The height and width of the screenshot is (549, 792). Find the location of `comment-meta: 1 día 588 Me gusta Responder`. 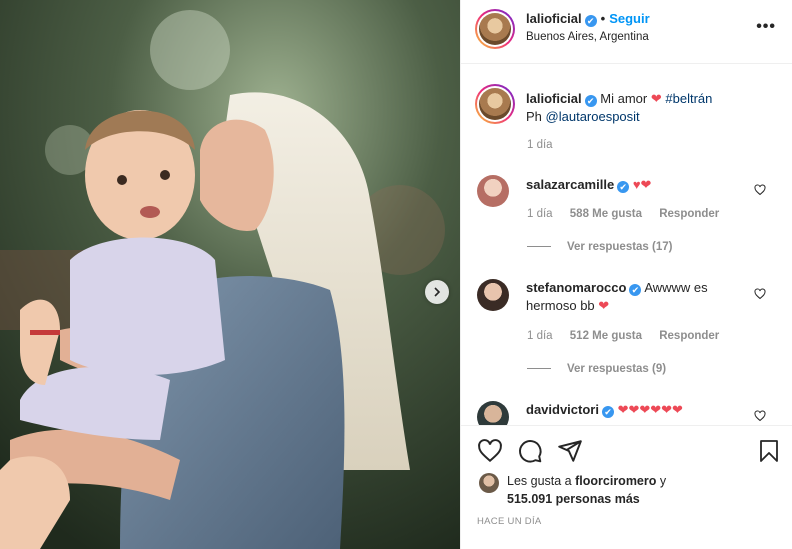

comment-meta: 1 día 588 Me gusta Responder is located at coordinates (623, 214).